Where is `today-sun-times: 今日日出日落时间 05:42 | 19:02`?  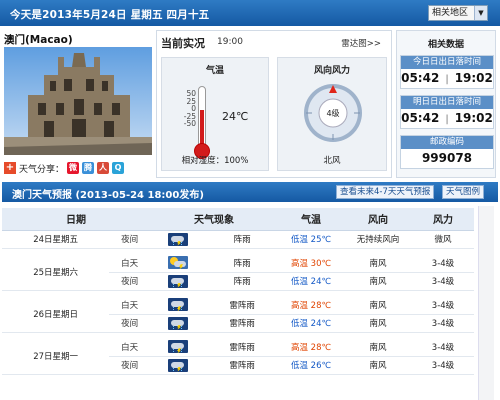 today-sun-times: 今日日出日落时间 05:42 | 19:02 is located at coordinates (447, 72).